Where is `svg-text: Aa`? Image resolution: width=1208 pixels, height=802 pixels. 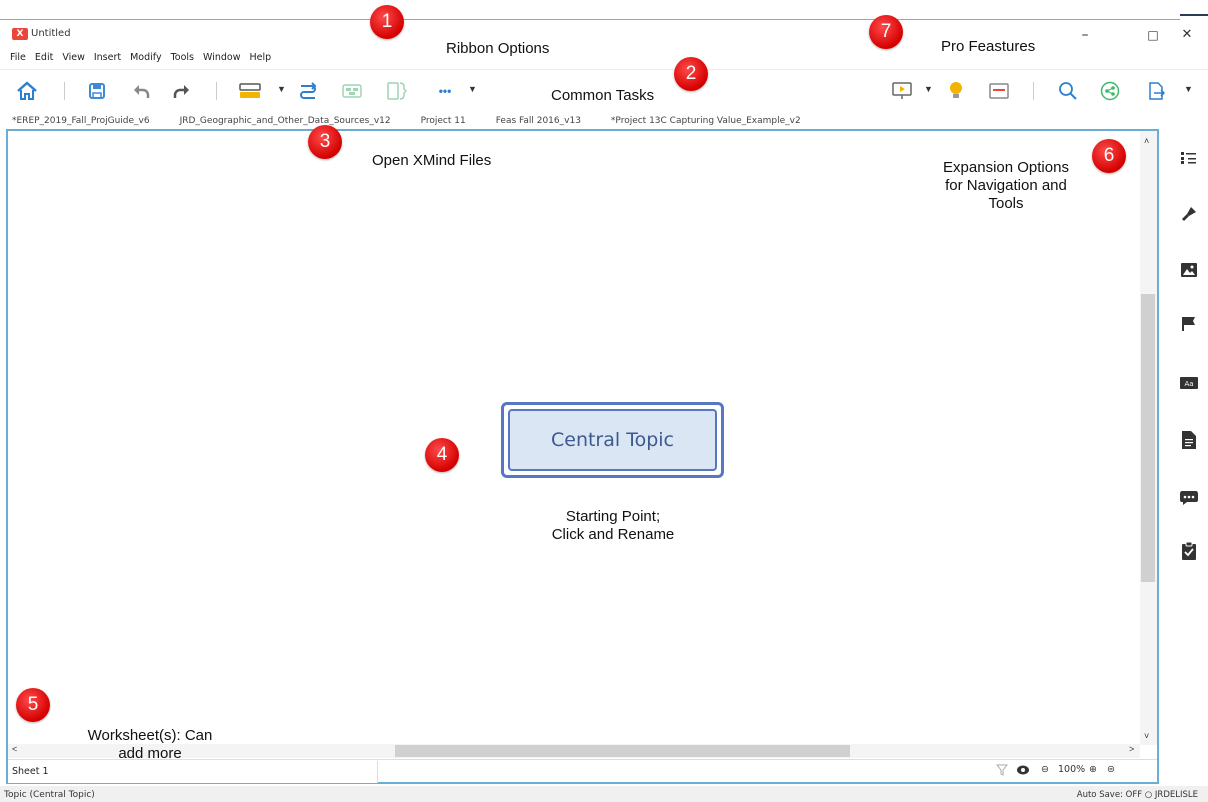
svg-text: Aa is located at coordinates (1188, 384).